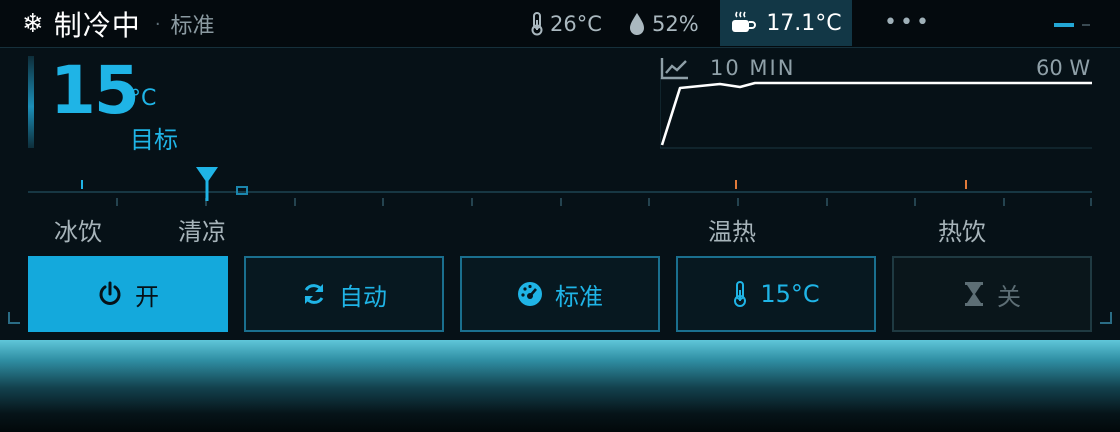  Describe the element at coordinates (242, 190) in the screenshot. I see `scale-handle` at that location.